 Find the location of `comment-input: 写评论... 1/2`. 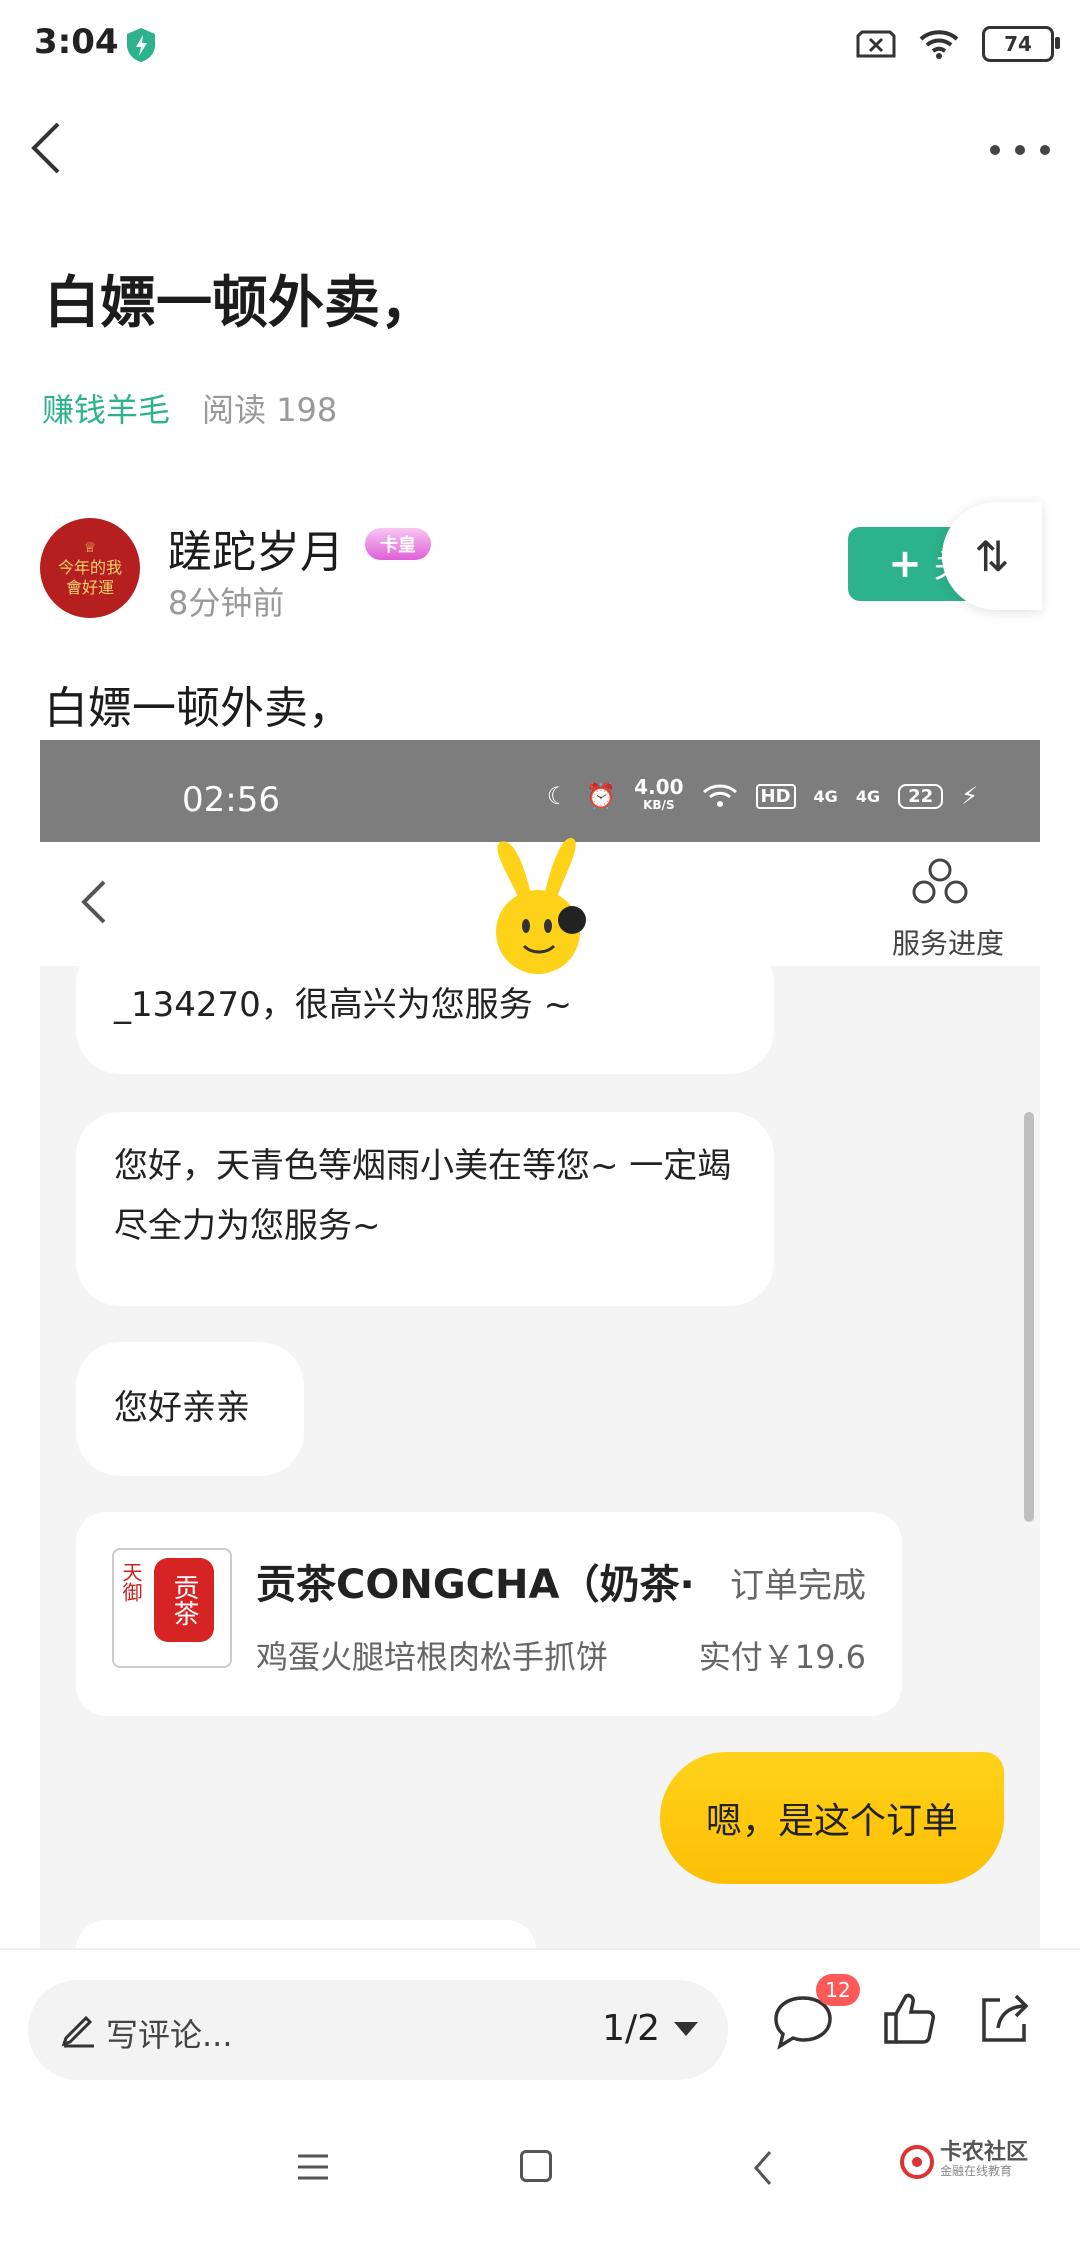

comment-input: 写评论... 1/2 is located at coordinates (378, 2030).